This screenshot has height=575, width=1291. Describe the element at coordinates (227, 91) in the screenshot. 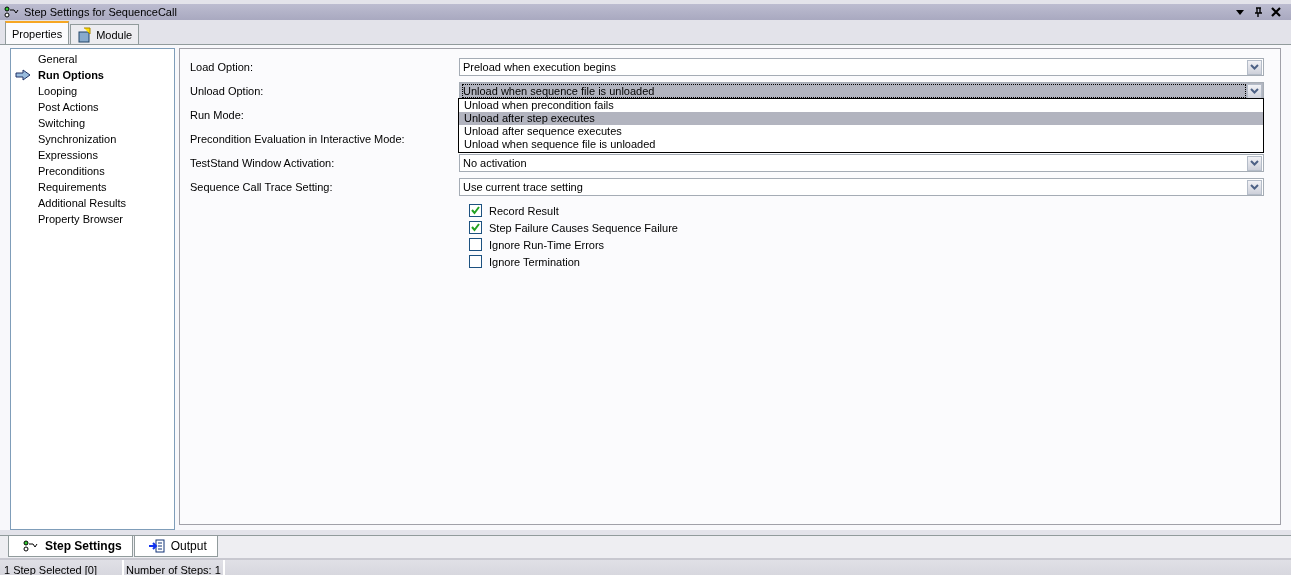

I see `field-label: Unload Option:` at that location.